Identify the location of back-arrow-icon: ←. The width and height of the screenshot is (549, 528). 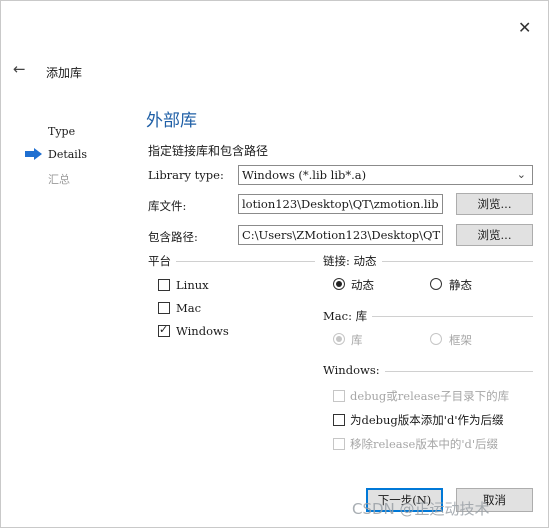
(19, 69).